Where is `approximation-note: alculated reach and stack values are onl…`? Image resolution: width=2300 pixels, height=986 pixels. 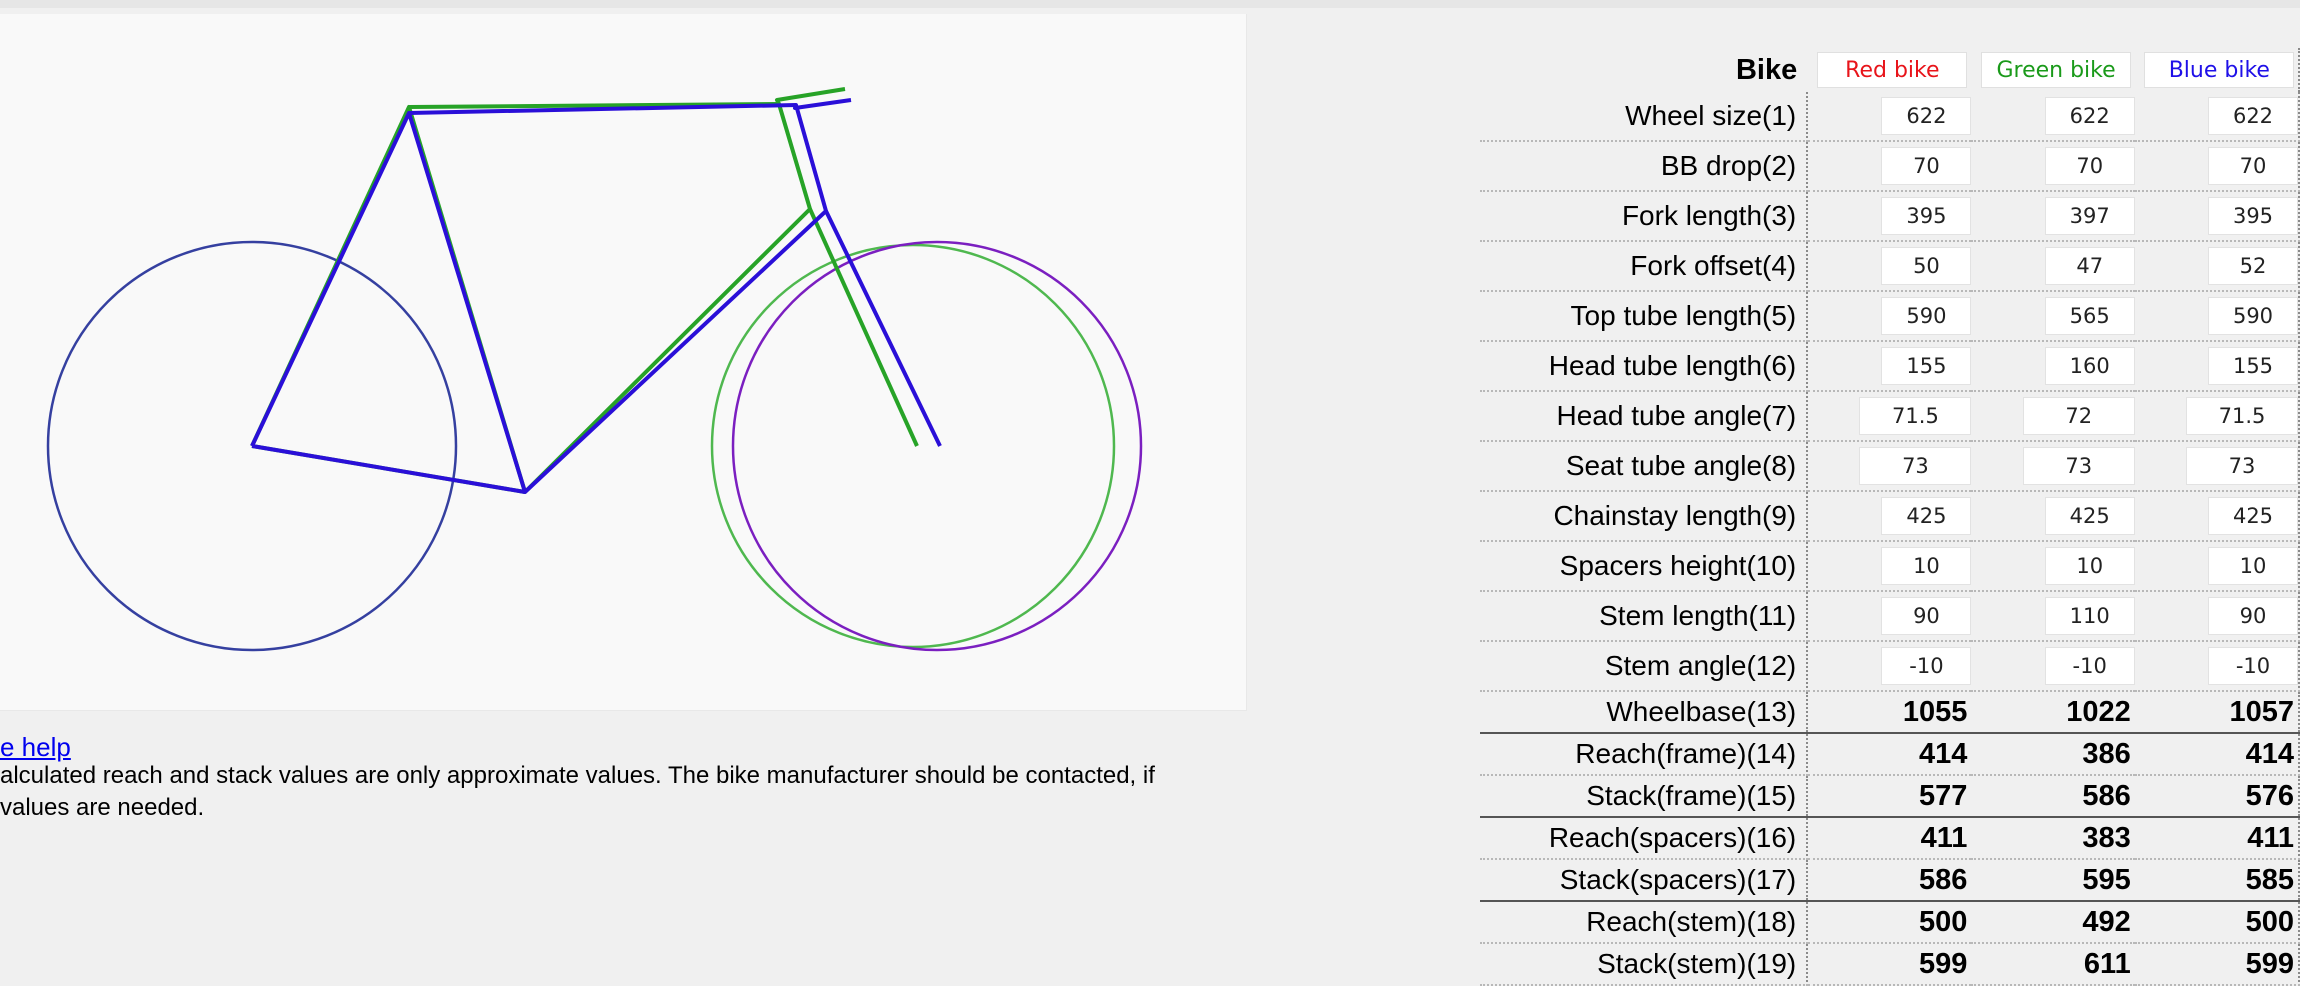
approximation-note: alculated reach and stack values are onl… is located at coordinates (577, 791).